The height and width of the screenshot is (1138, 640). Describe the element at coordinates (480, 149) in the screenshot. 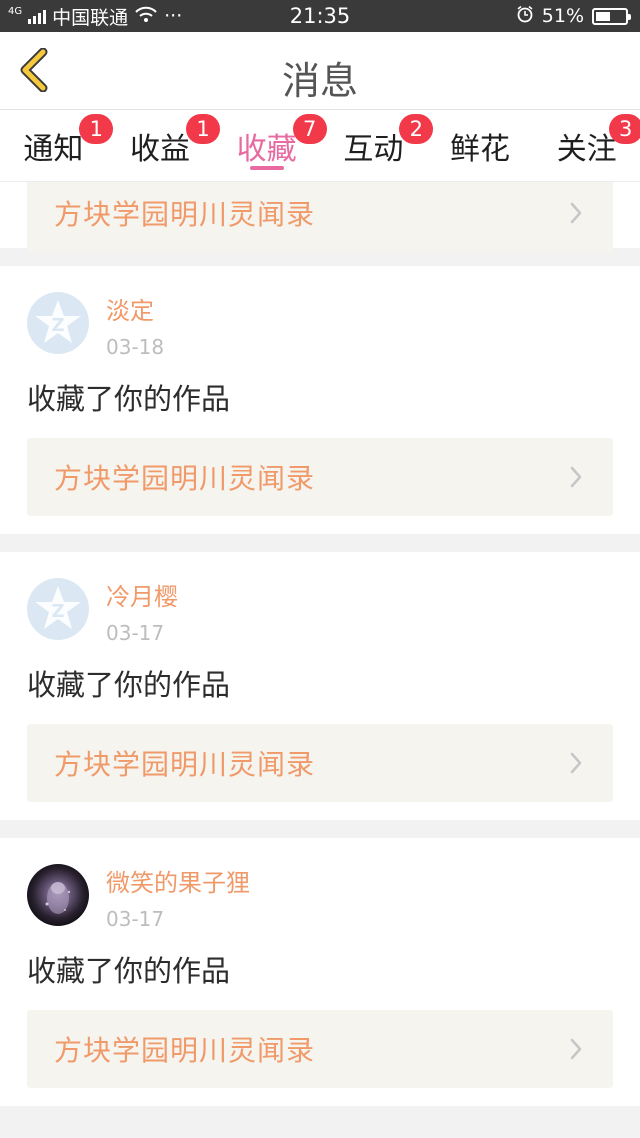

I see `tab-label: 鲜花` at that location.